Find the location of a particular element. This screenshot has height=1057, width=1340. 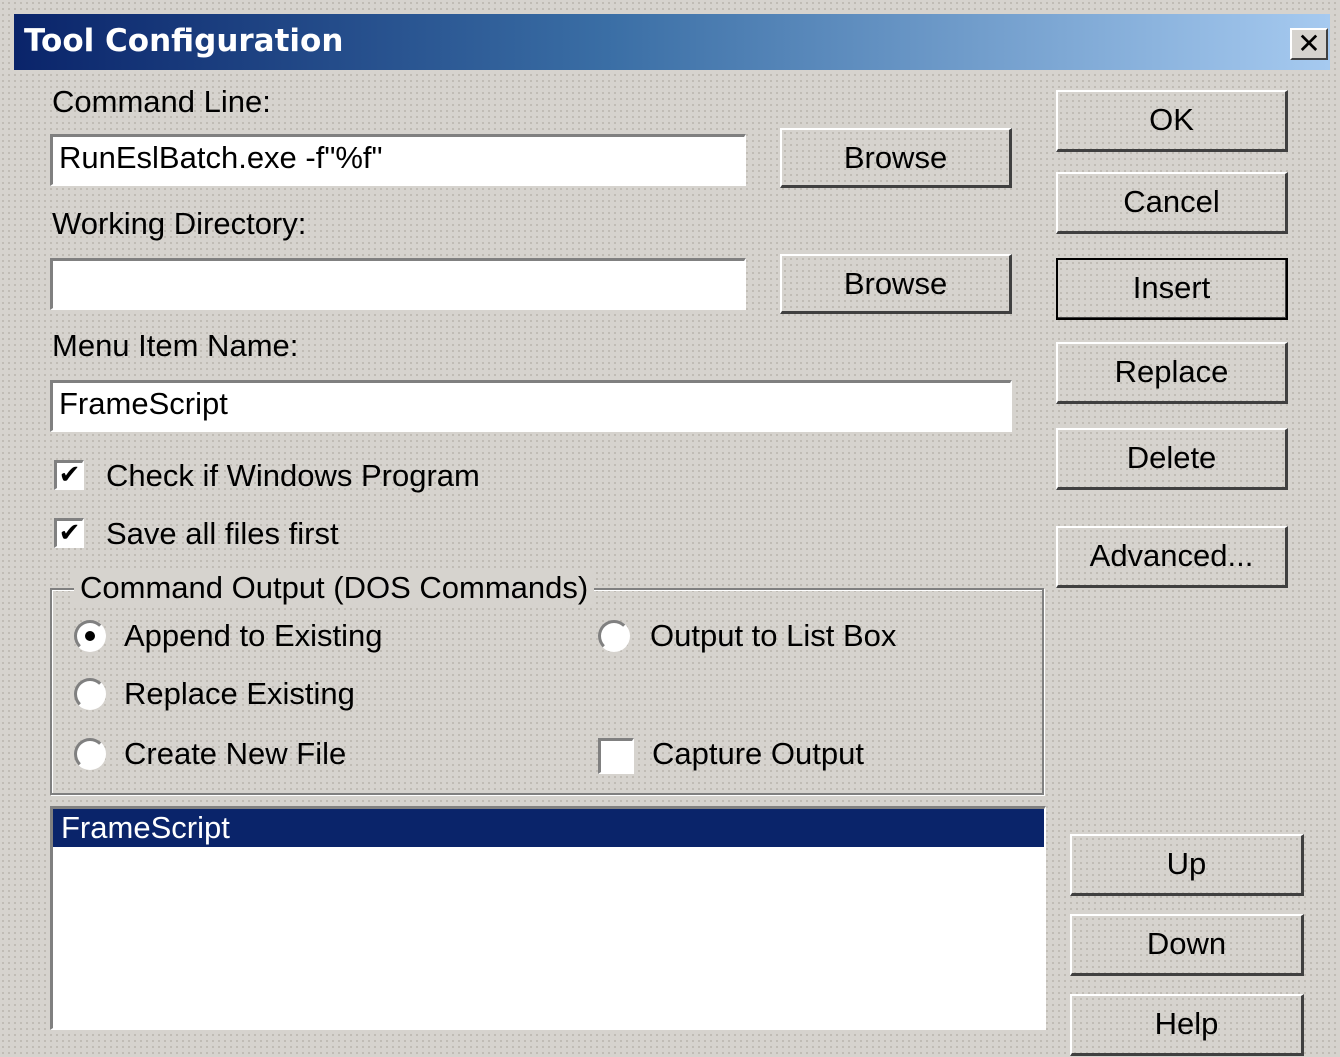

replace-button: Replace is located at coordinates (1172, 373).